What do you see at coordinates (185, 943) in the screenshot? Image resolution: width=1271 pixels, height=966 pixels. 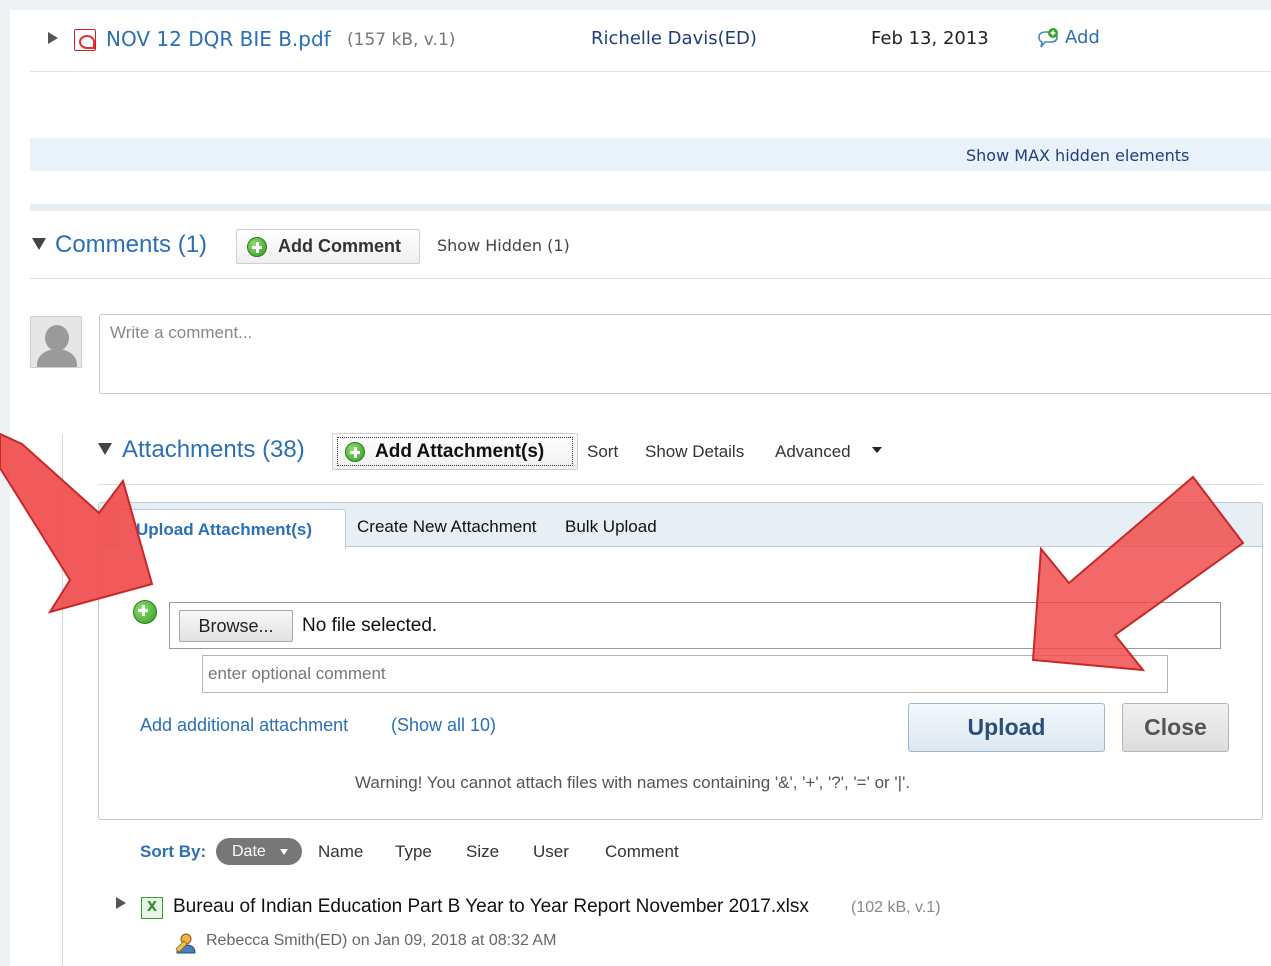 I see `user-edit-icon` at bounding box center [185, 943].